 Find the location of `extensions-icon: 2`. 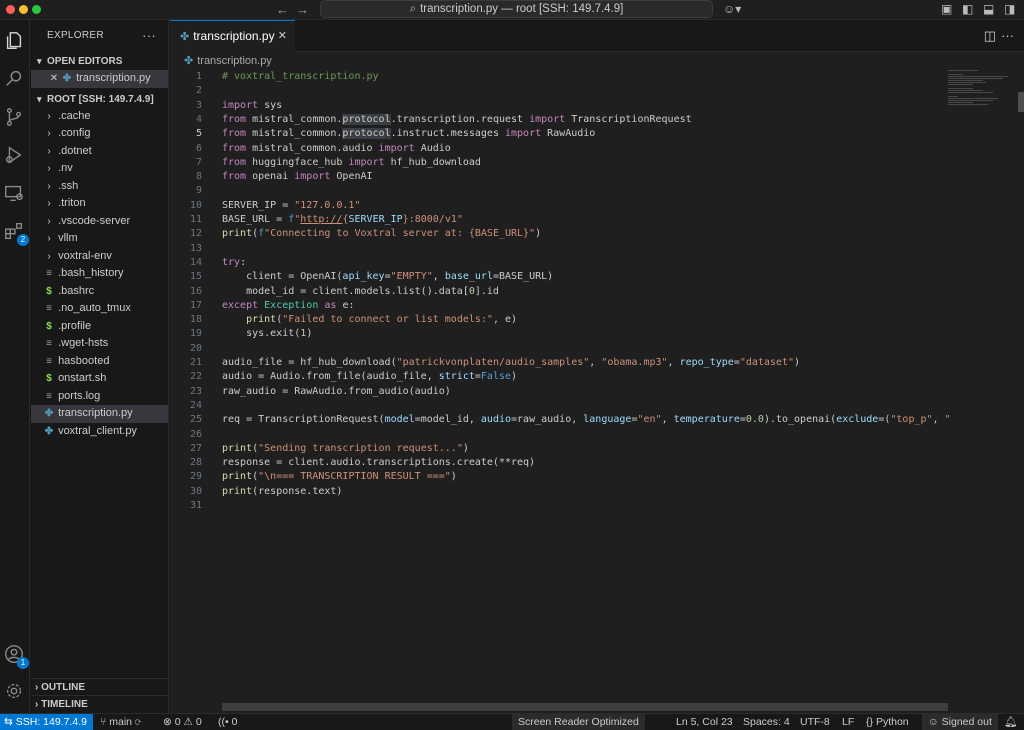

extensions-icon: 2 is located at coordinates (16, 233).